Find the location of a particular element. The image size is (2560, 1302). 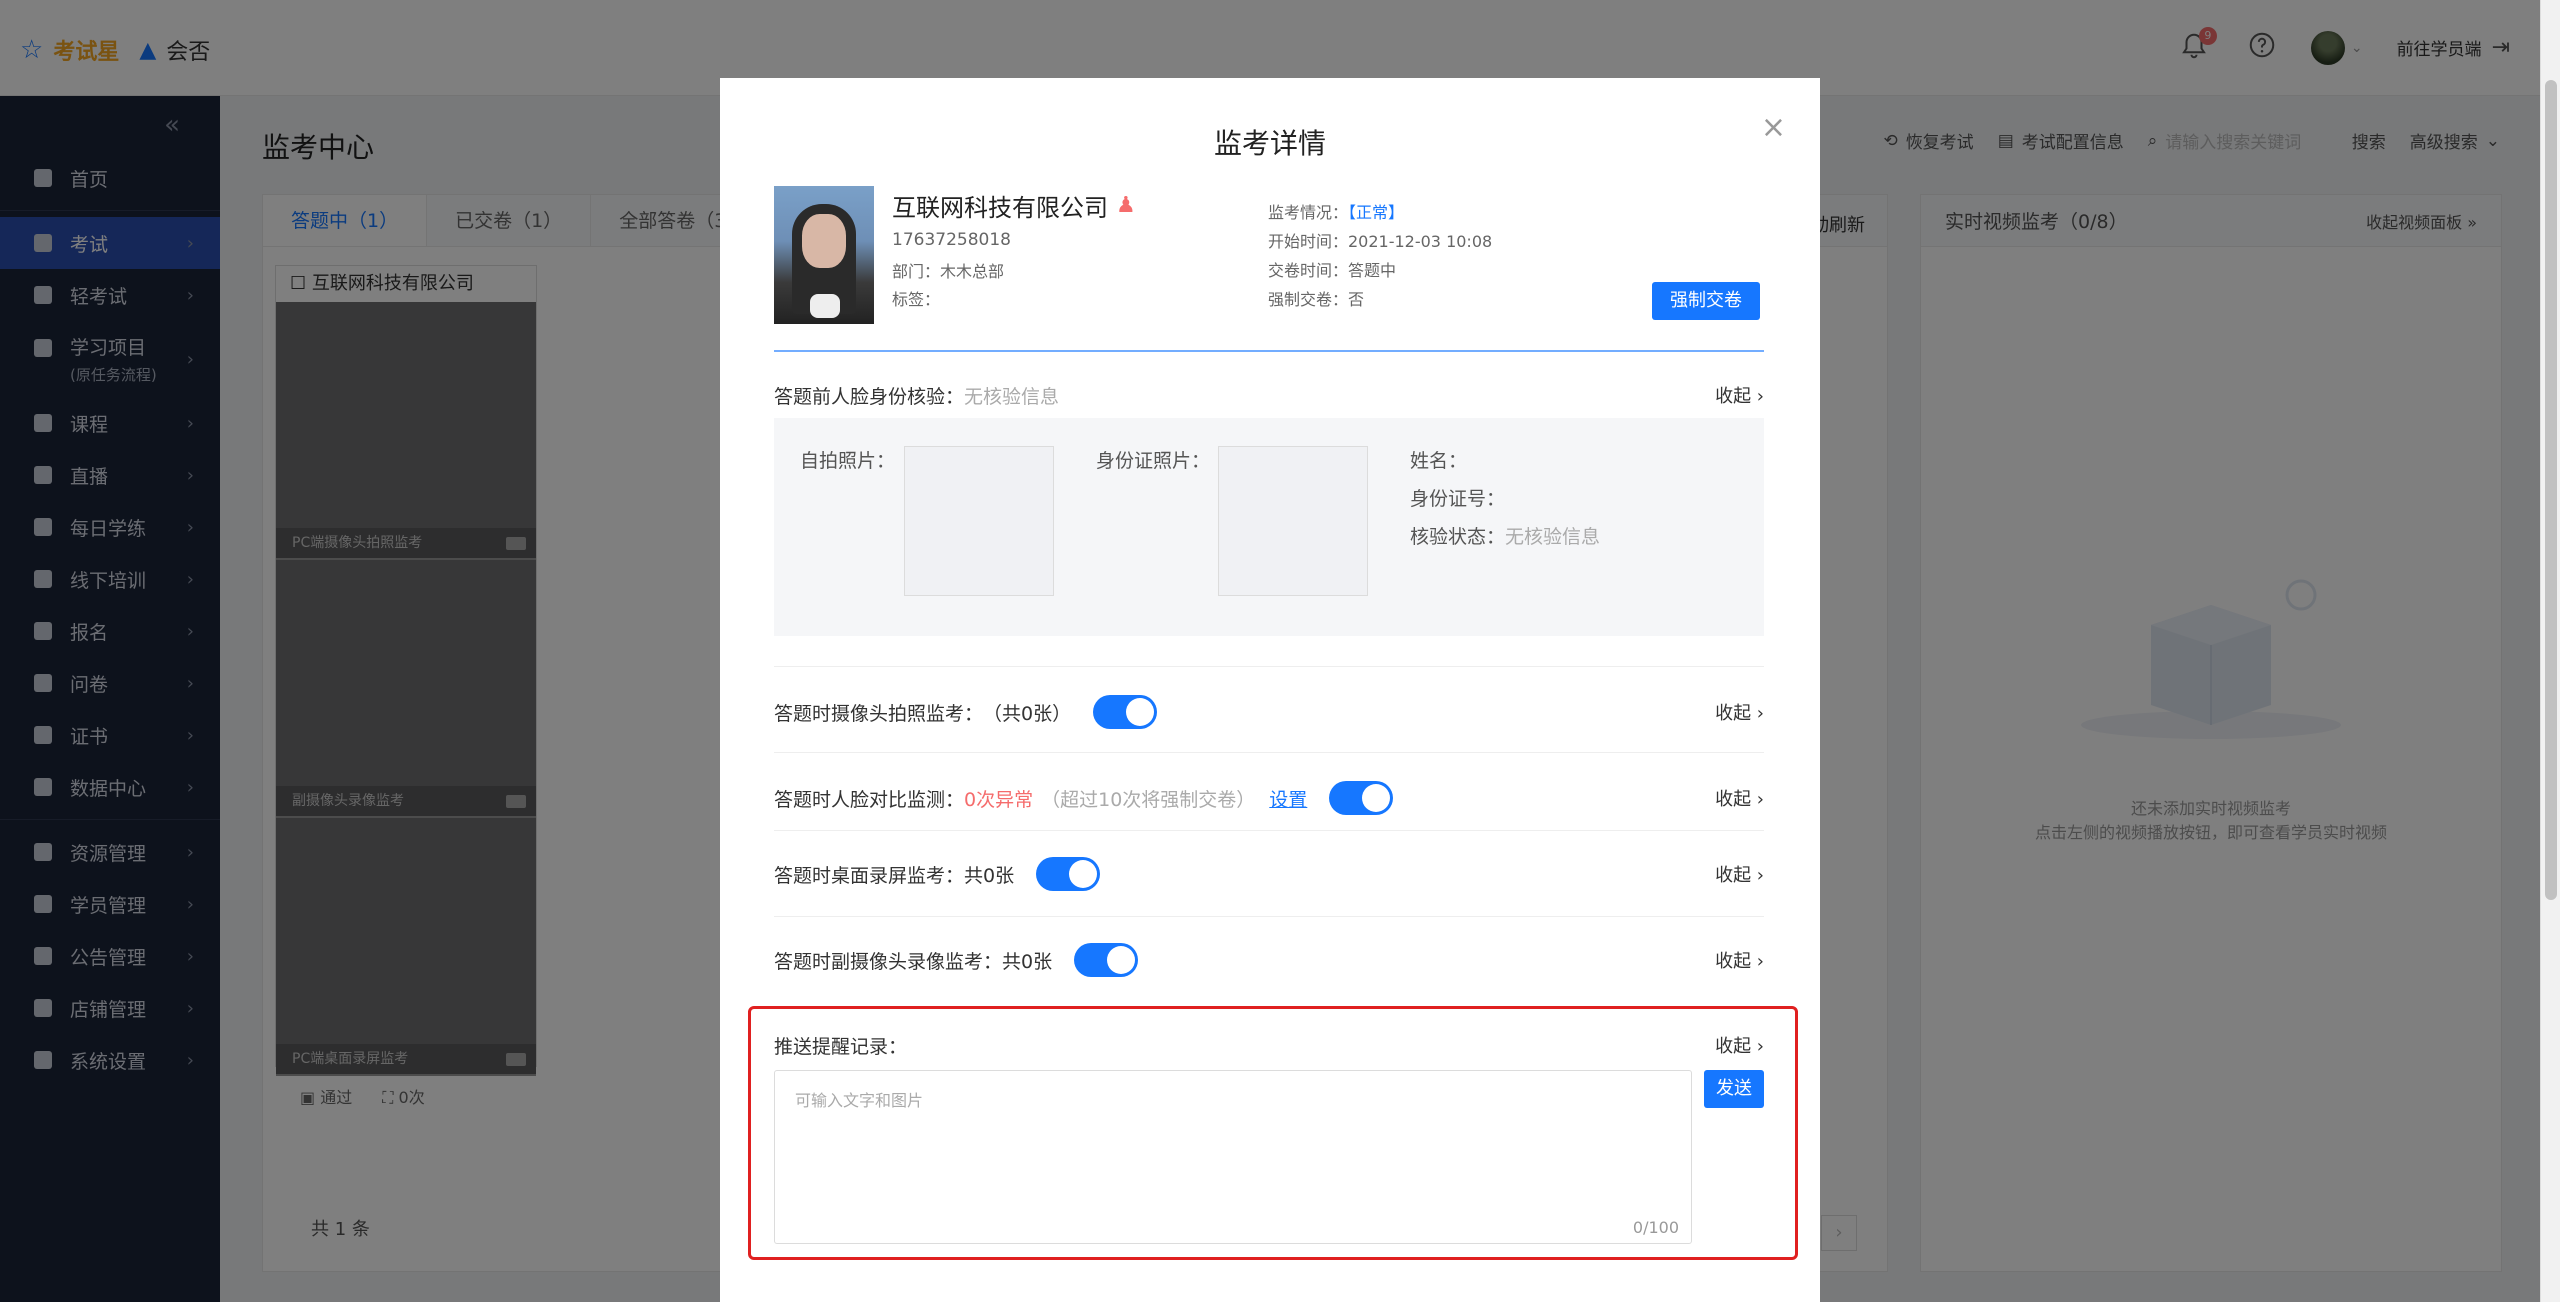

idcard-photo is located at coordinates (1293, 521).